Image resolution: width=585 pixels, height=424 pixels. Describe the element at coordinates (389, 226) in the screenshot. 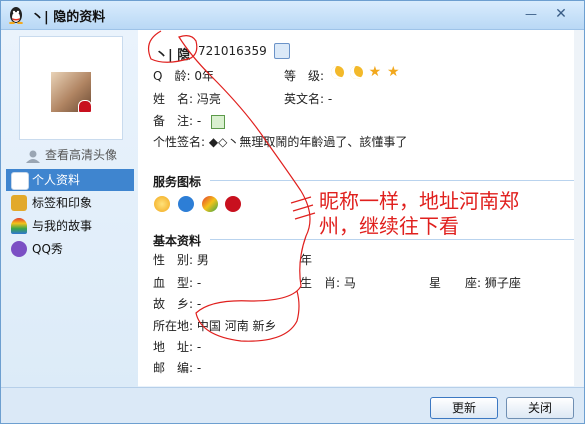

I see `annotation-line-2: 州，继续往下看` at that location.